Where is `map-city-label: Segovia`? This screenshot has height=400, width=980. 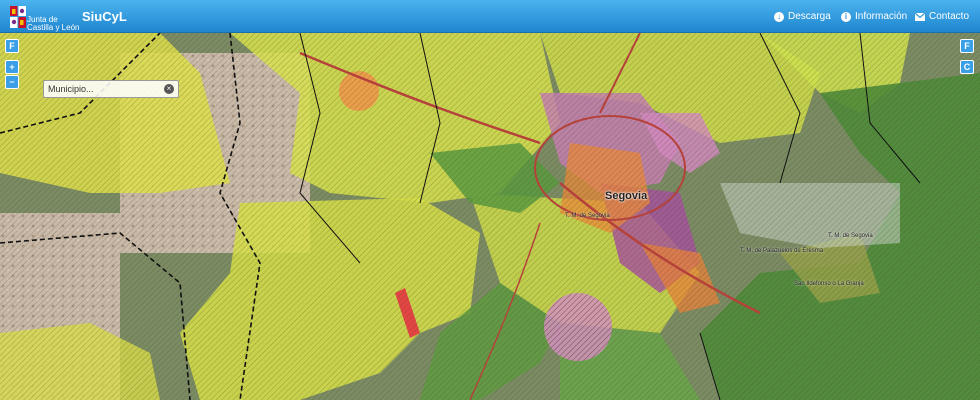
map-city-label: Segovia is located at coordinates (626, 196).